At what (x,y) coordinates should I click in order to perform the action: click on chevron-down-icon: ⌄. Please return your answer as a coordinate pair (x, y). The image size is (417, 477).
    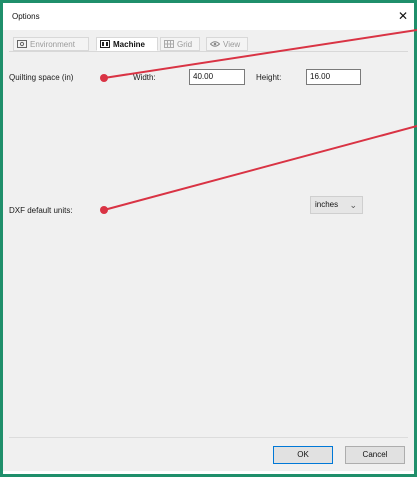
    Looking at the image, I should click on (353, 205).